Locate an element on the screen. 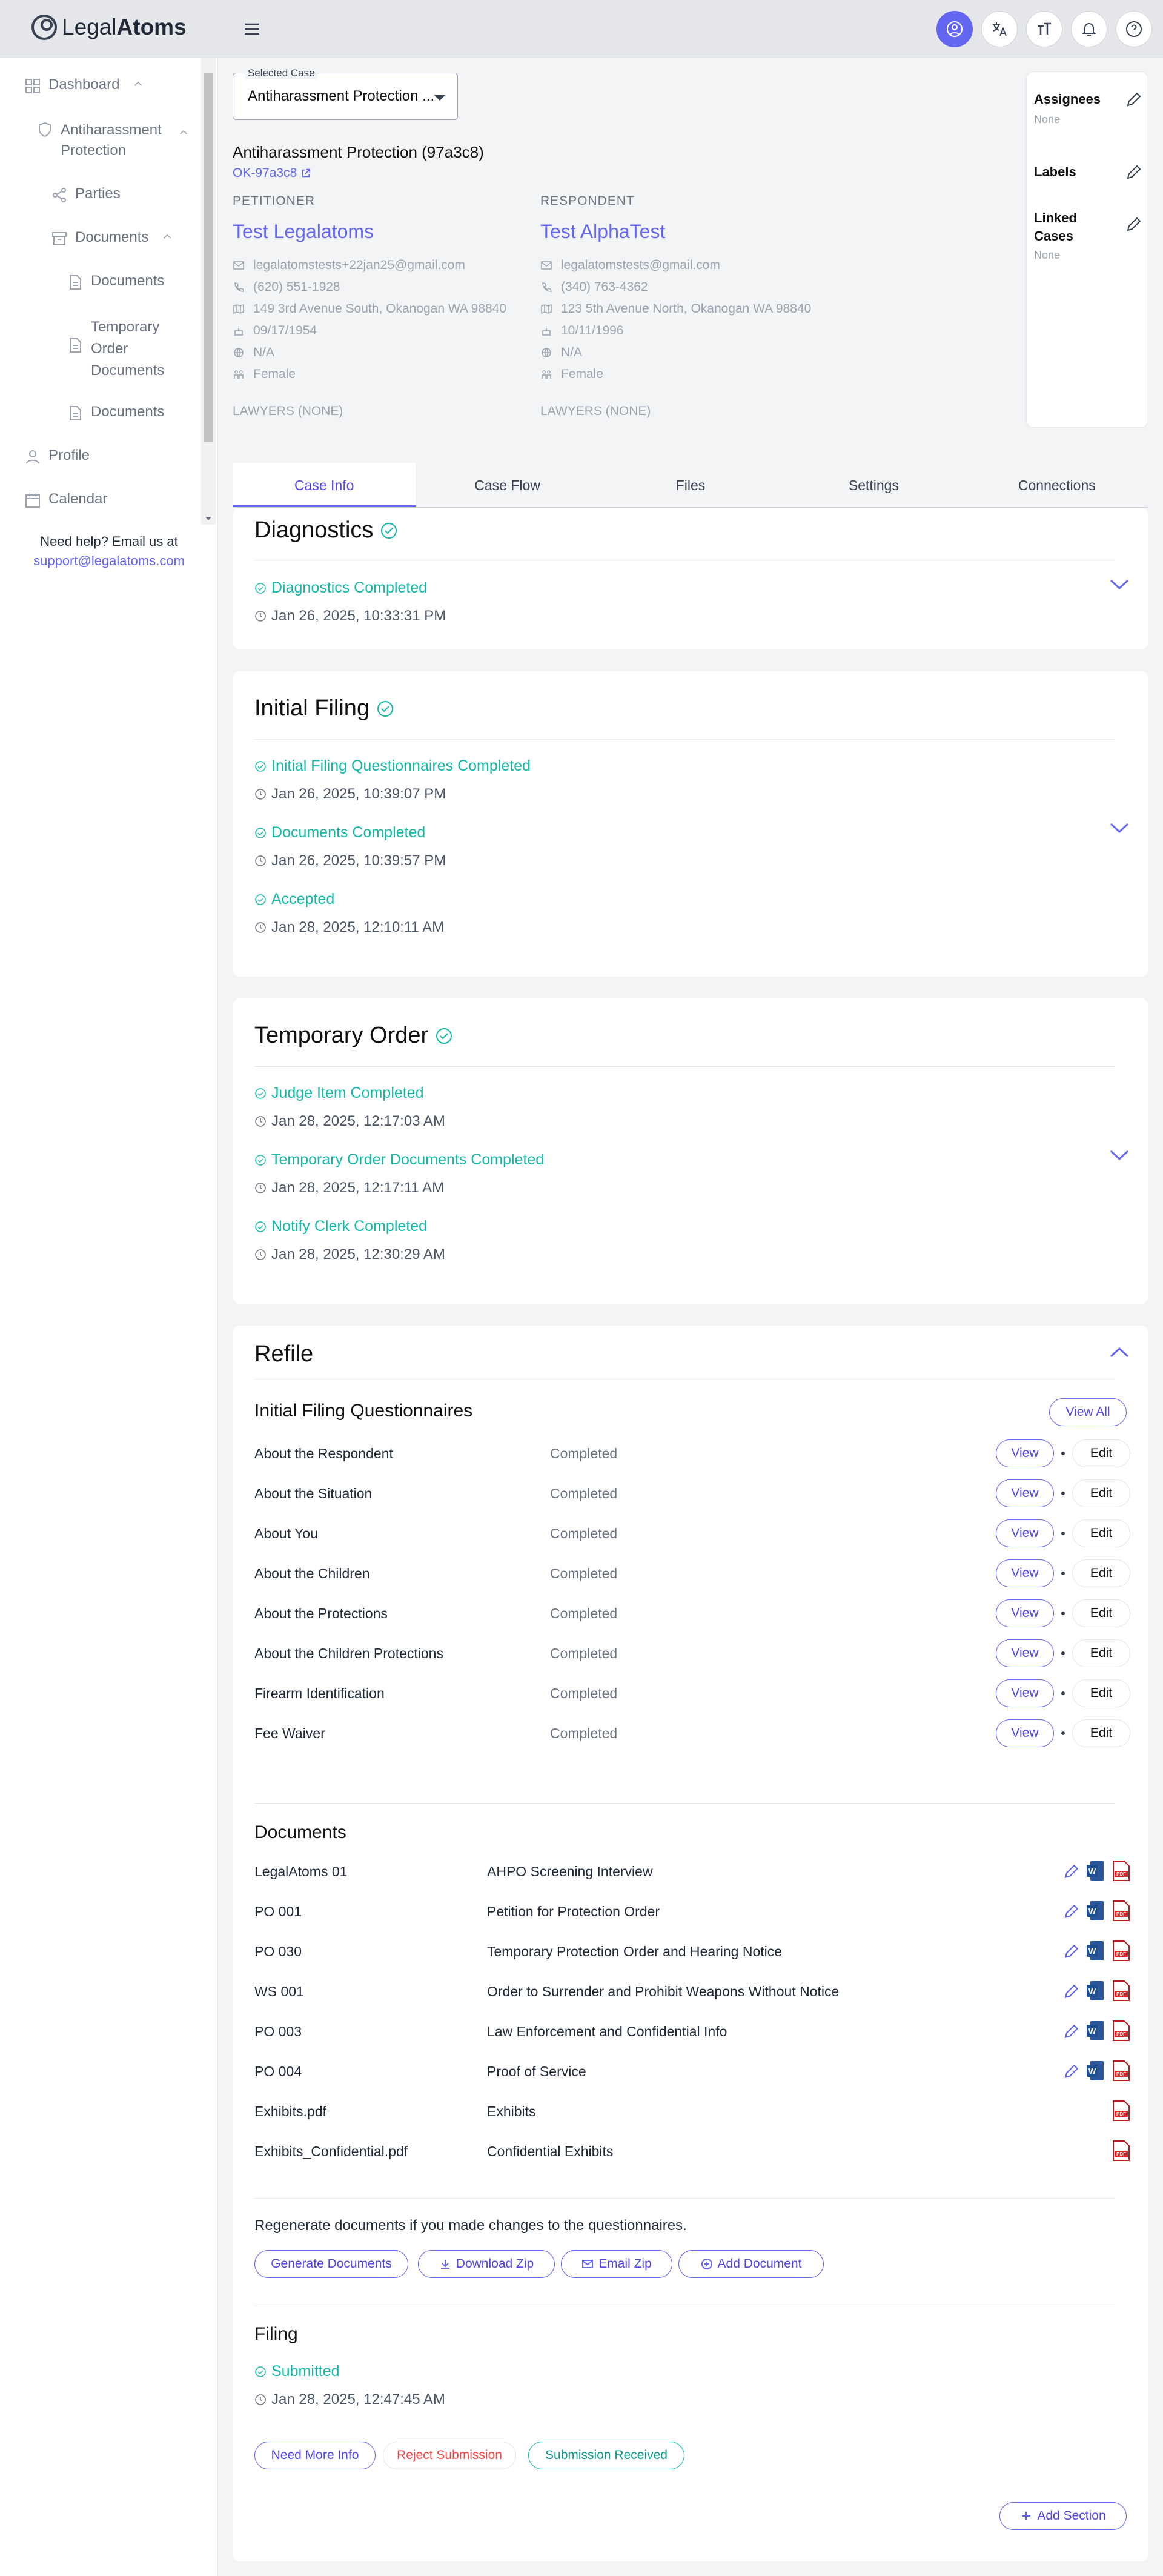  edit-linked-cases-pencil-icon is located at coordinates (1134, 224).